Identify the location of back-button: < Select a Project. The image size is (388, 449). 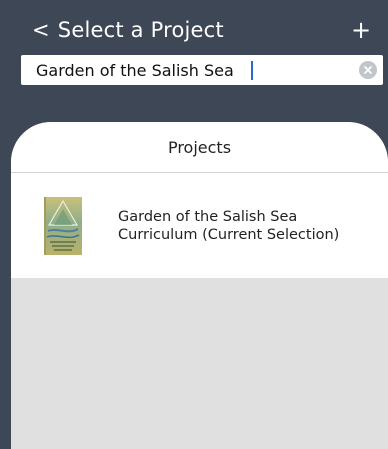
(128, 30).